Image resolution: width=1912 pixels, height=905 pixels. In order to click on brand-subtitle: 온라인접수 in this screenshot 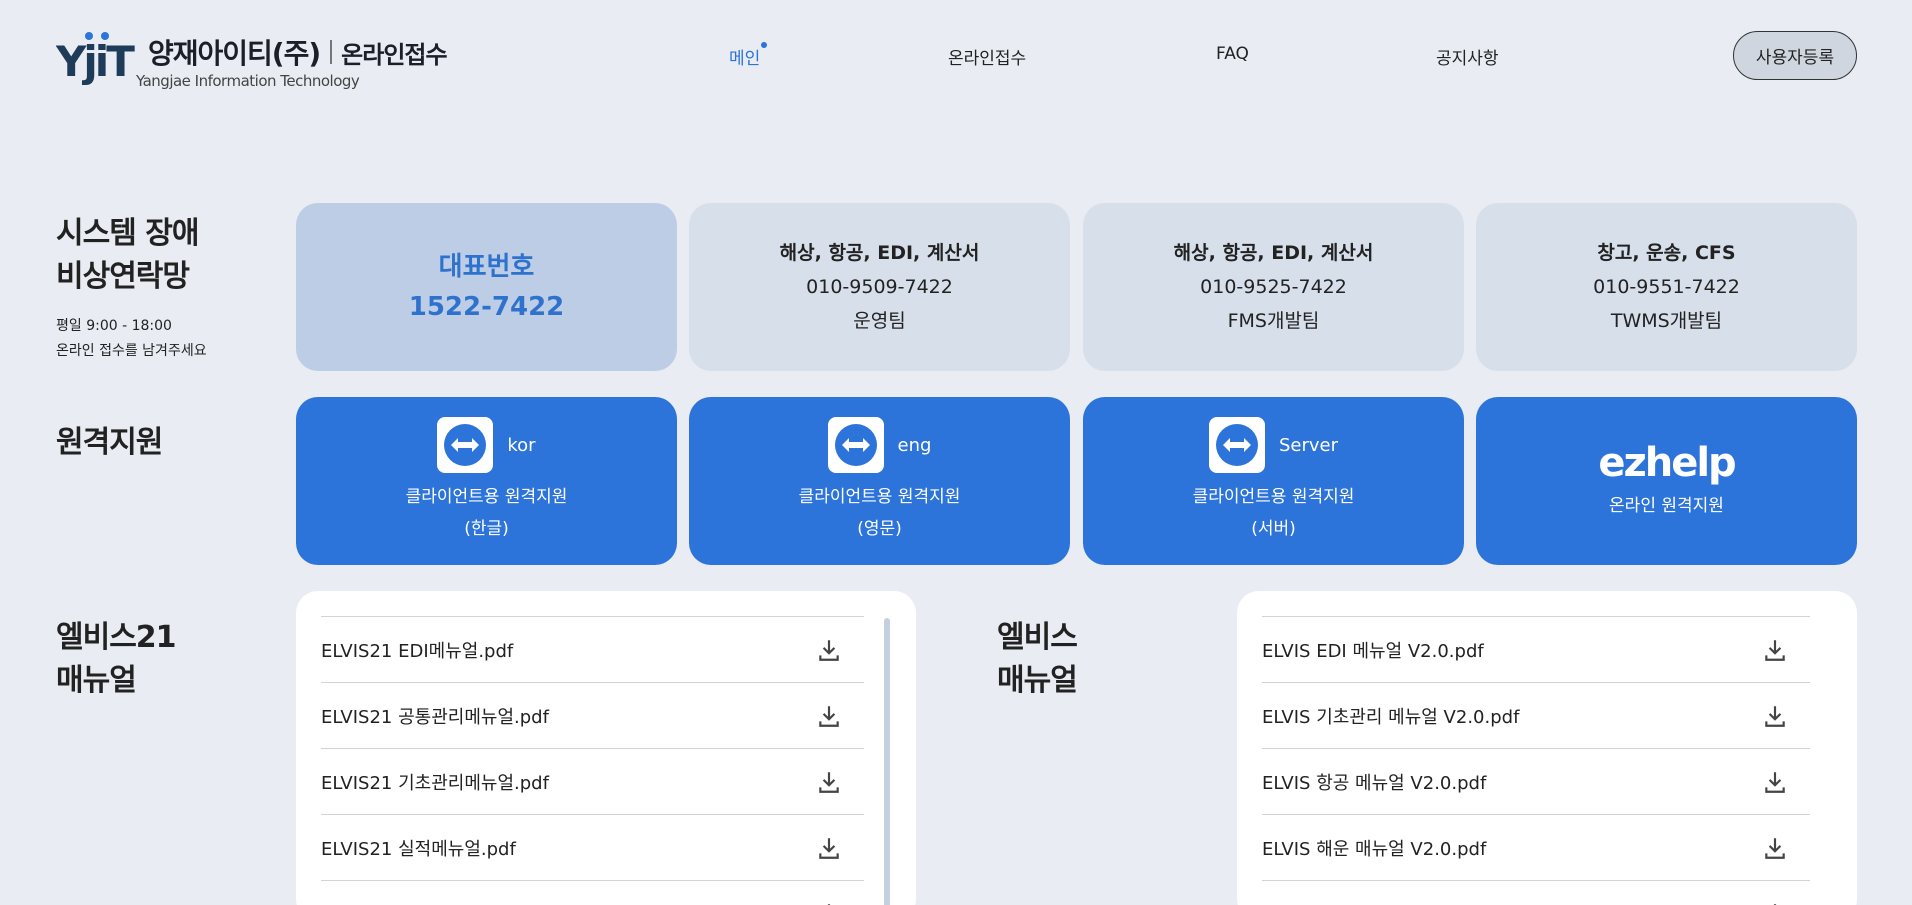, I will do `click(394, 54)`.